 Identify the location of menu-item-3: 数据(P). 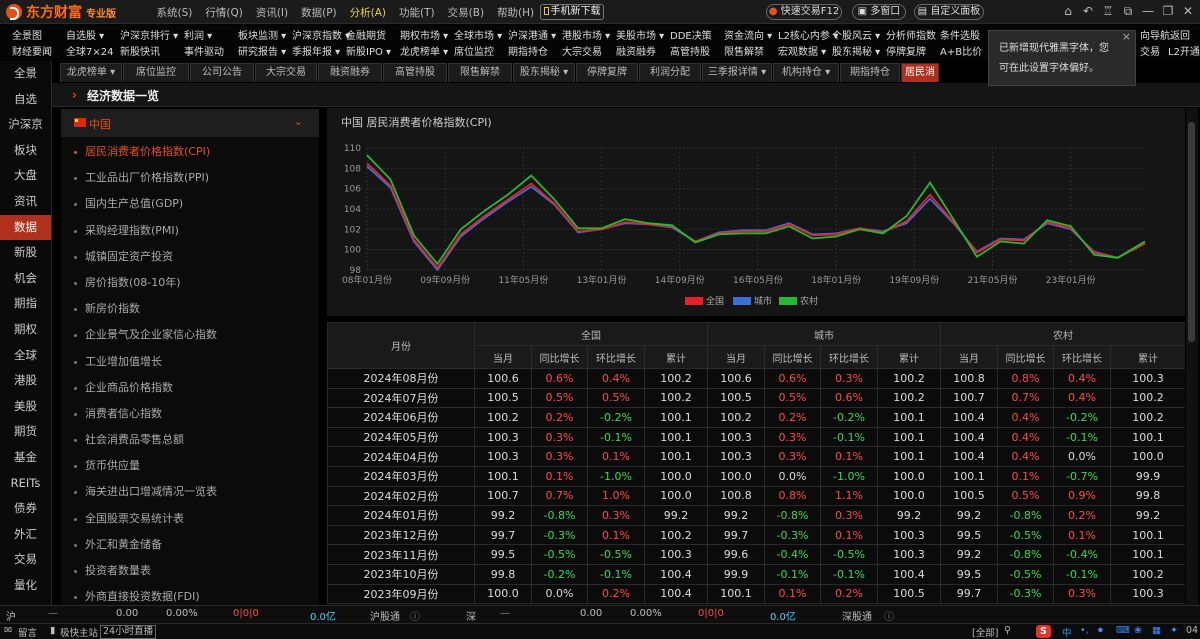
(319, 12).